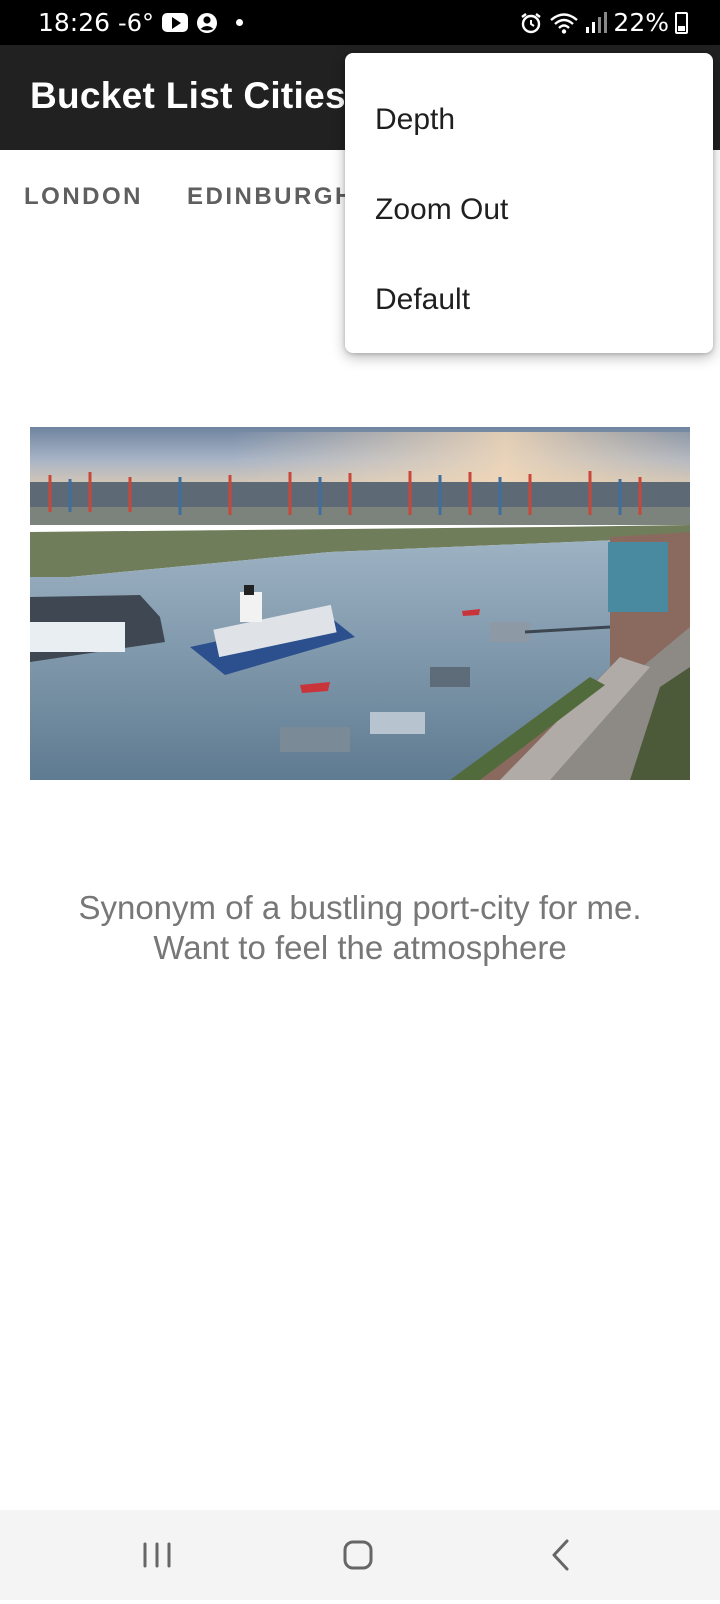 The width and height of the screenshot is (720, 1604). I want to click on youtube-icon, so click(174, 22).